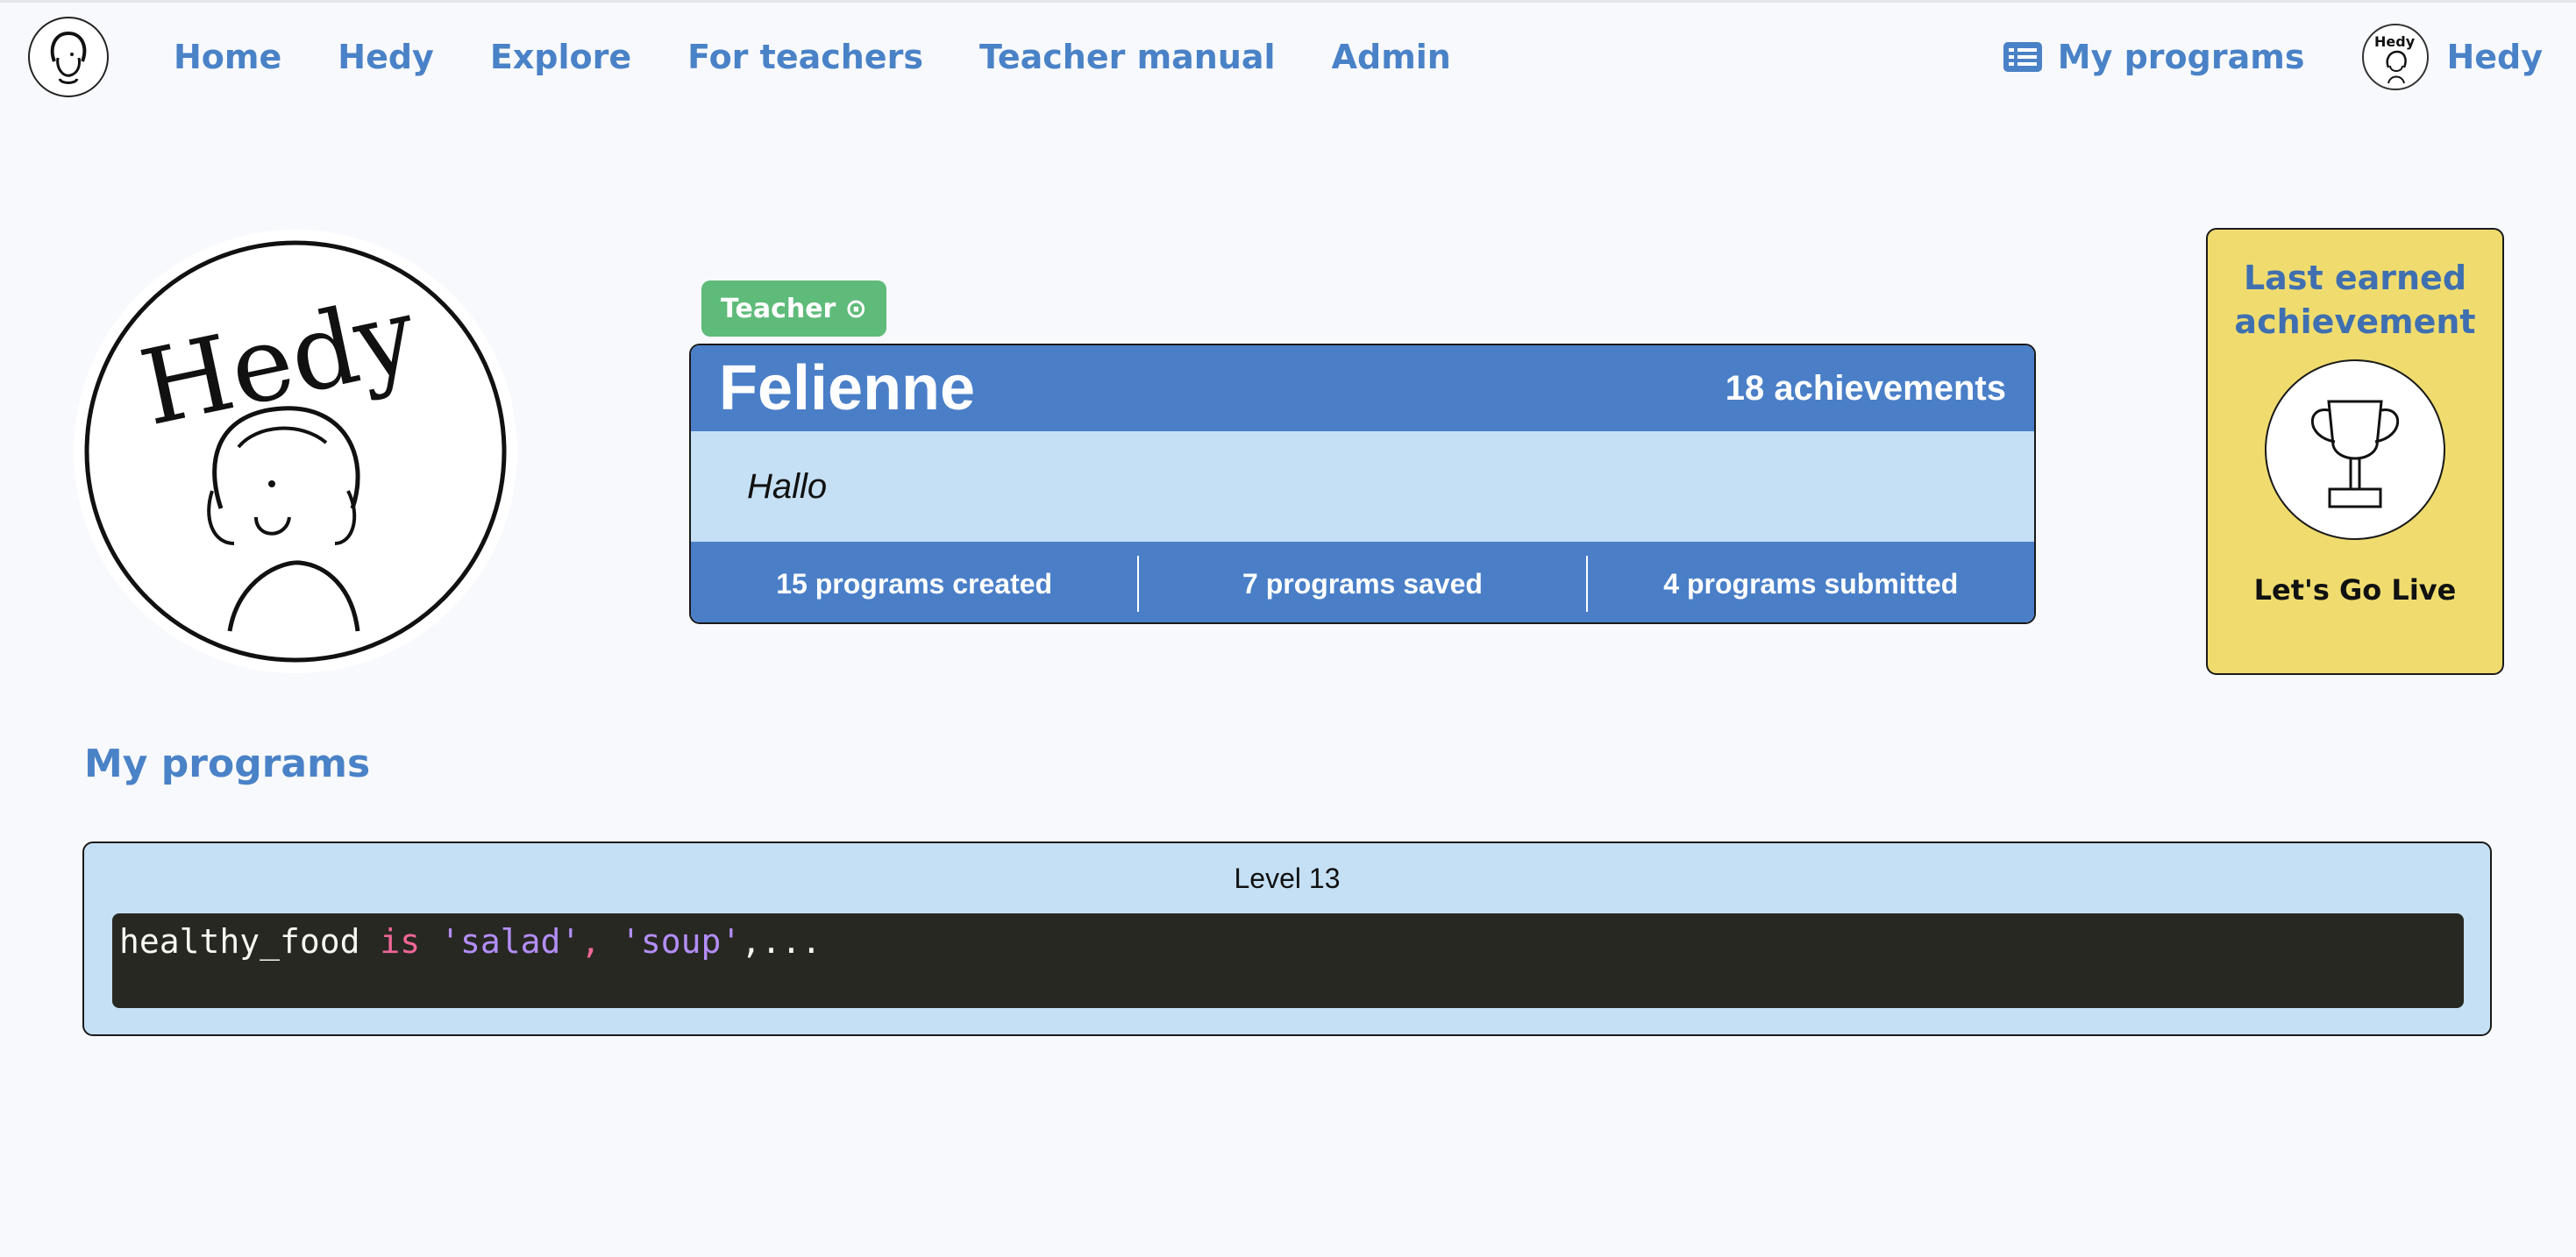  What do you see at coordinates (2181, 57) in the screenshot?
I see `my-programs-label: My programs` at bounding box center [2181, 57].